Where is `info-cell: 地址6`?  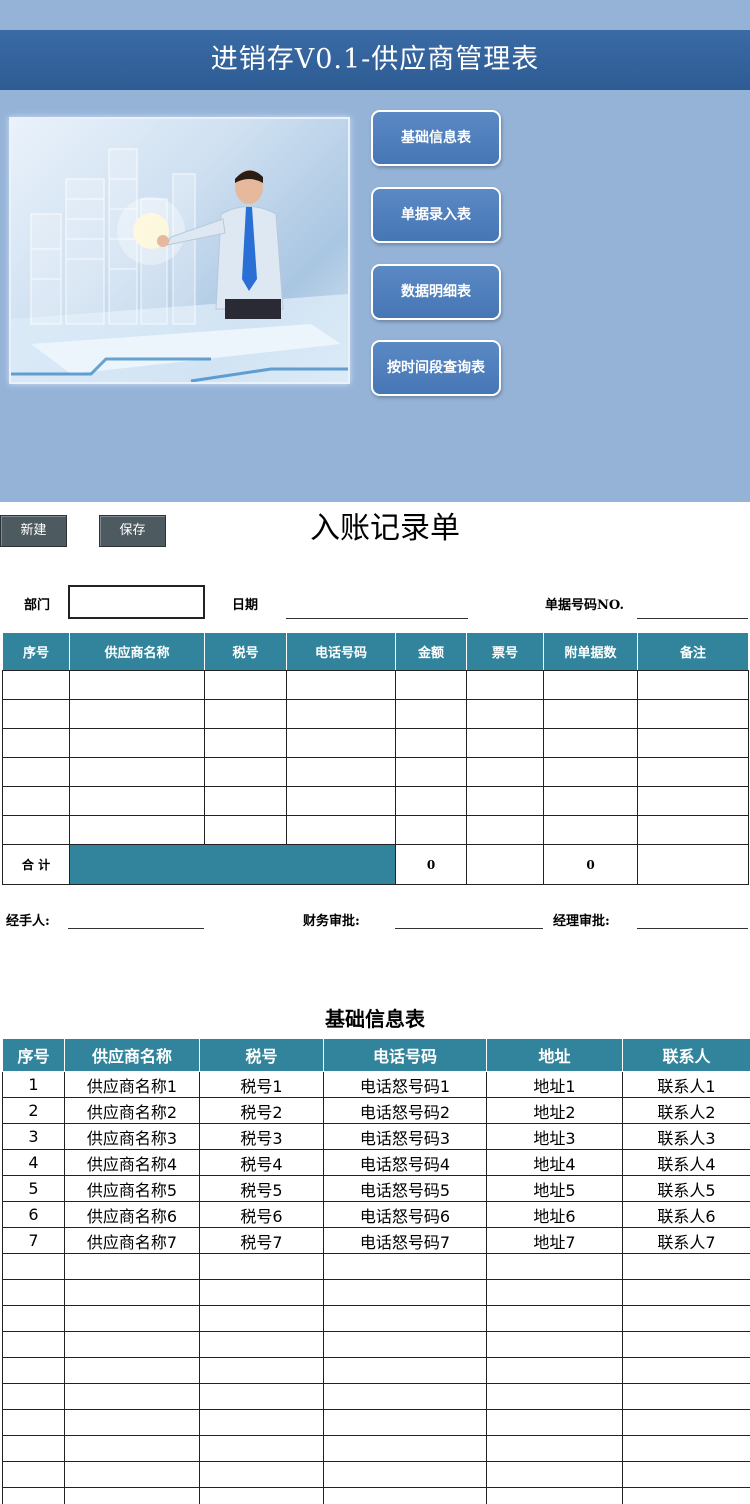 info-cell: 地址6 is located at coordinates (554, 1214).